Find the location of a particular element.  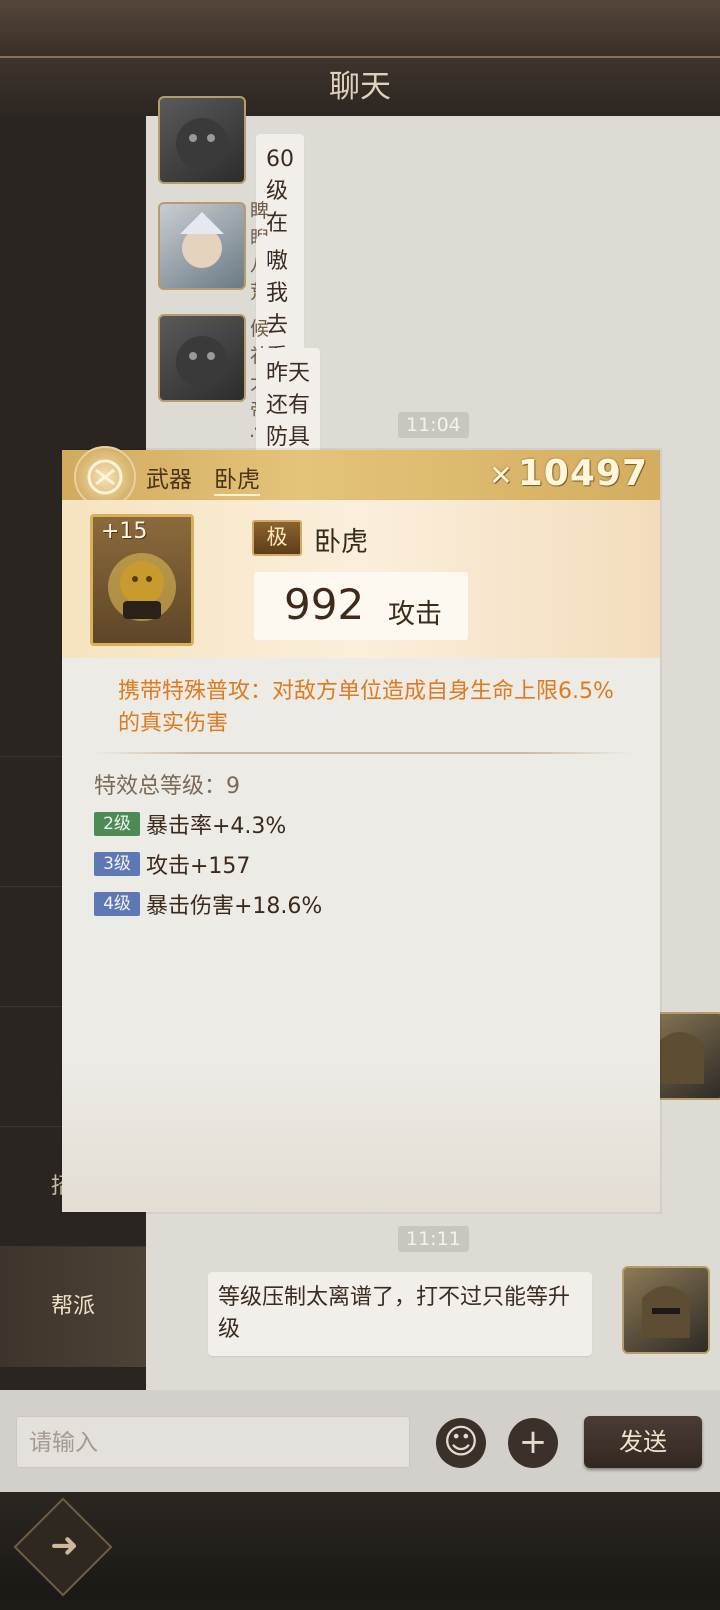

chat-input: 请输入 is located at coordinates (213, 1442).